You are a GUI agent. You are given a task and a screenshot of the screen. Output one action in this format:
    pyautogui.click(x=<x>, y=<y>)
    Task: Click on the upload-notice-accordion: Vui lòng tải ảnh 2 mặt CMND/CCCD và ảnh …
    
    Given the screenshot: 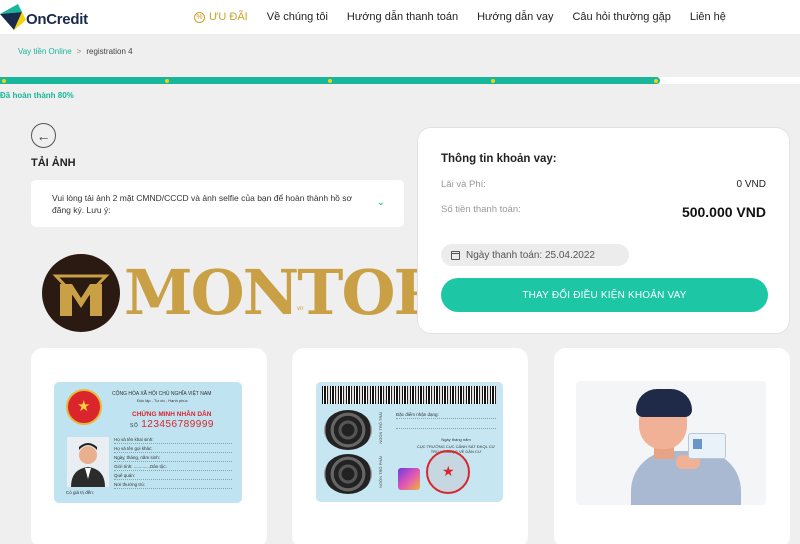 What is the action you would take?
    pyautogui.click(x=217, y=203)
    